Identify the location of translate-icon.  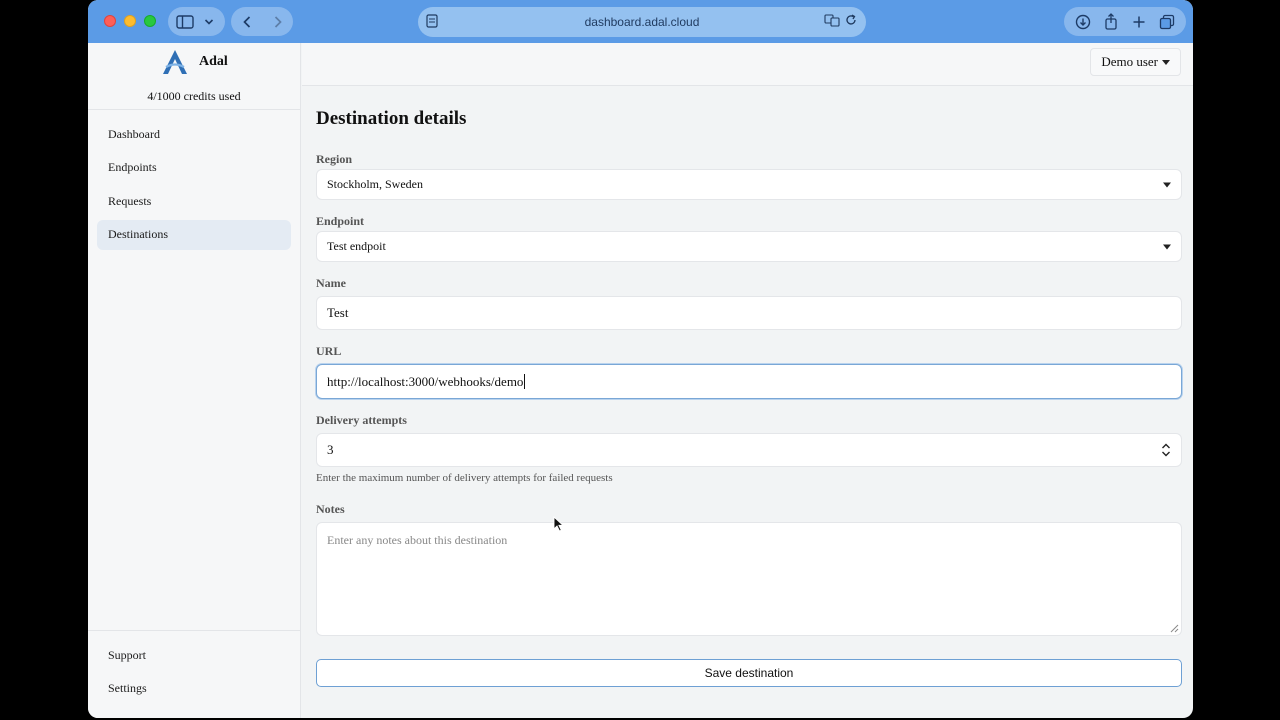
(832, 20).